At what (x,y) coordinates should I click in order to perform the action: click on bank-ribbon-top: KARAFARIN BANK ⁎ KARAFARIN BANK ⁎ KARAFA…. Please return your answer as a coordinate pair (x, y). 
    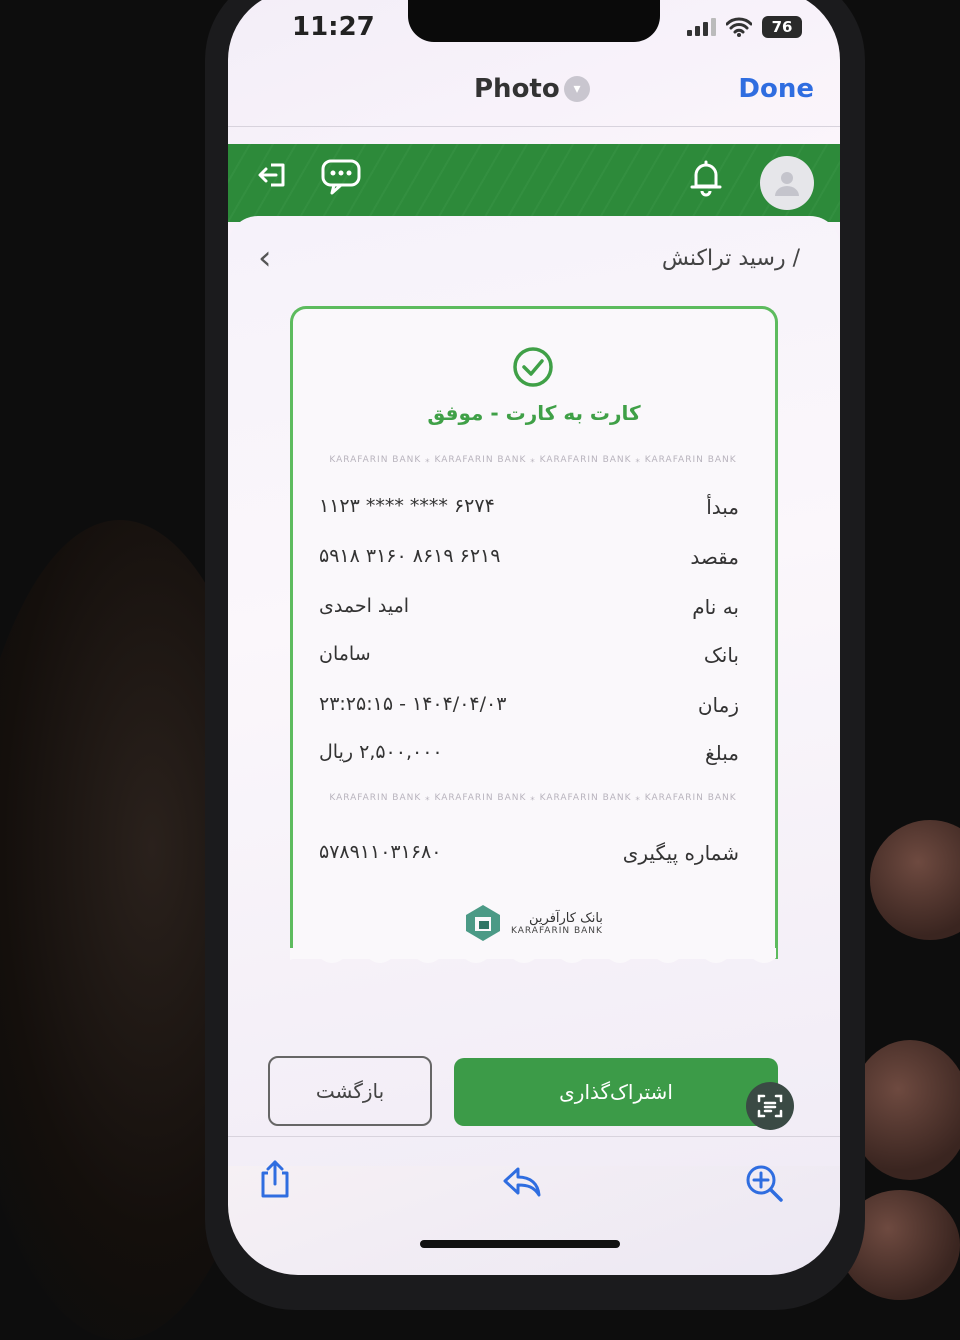
    Looking at the image, I should click on (533, 460).